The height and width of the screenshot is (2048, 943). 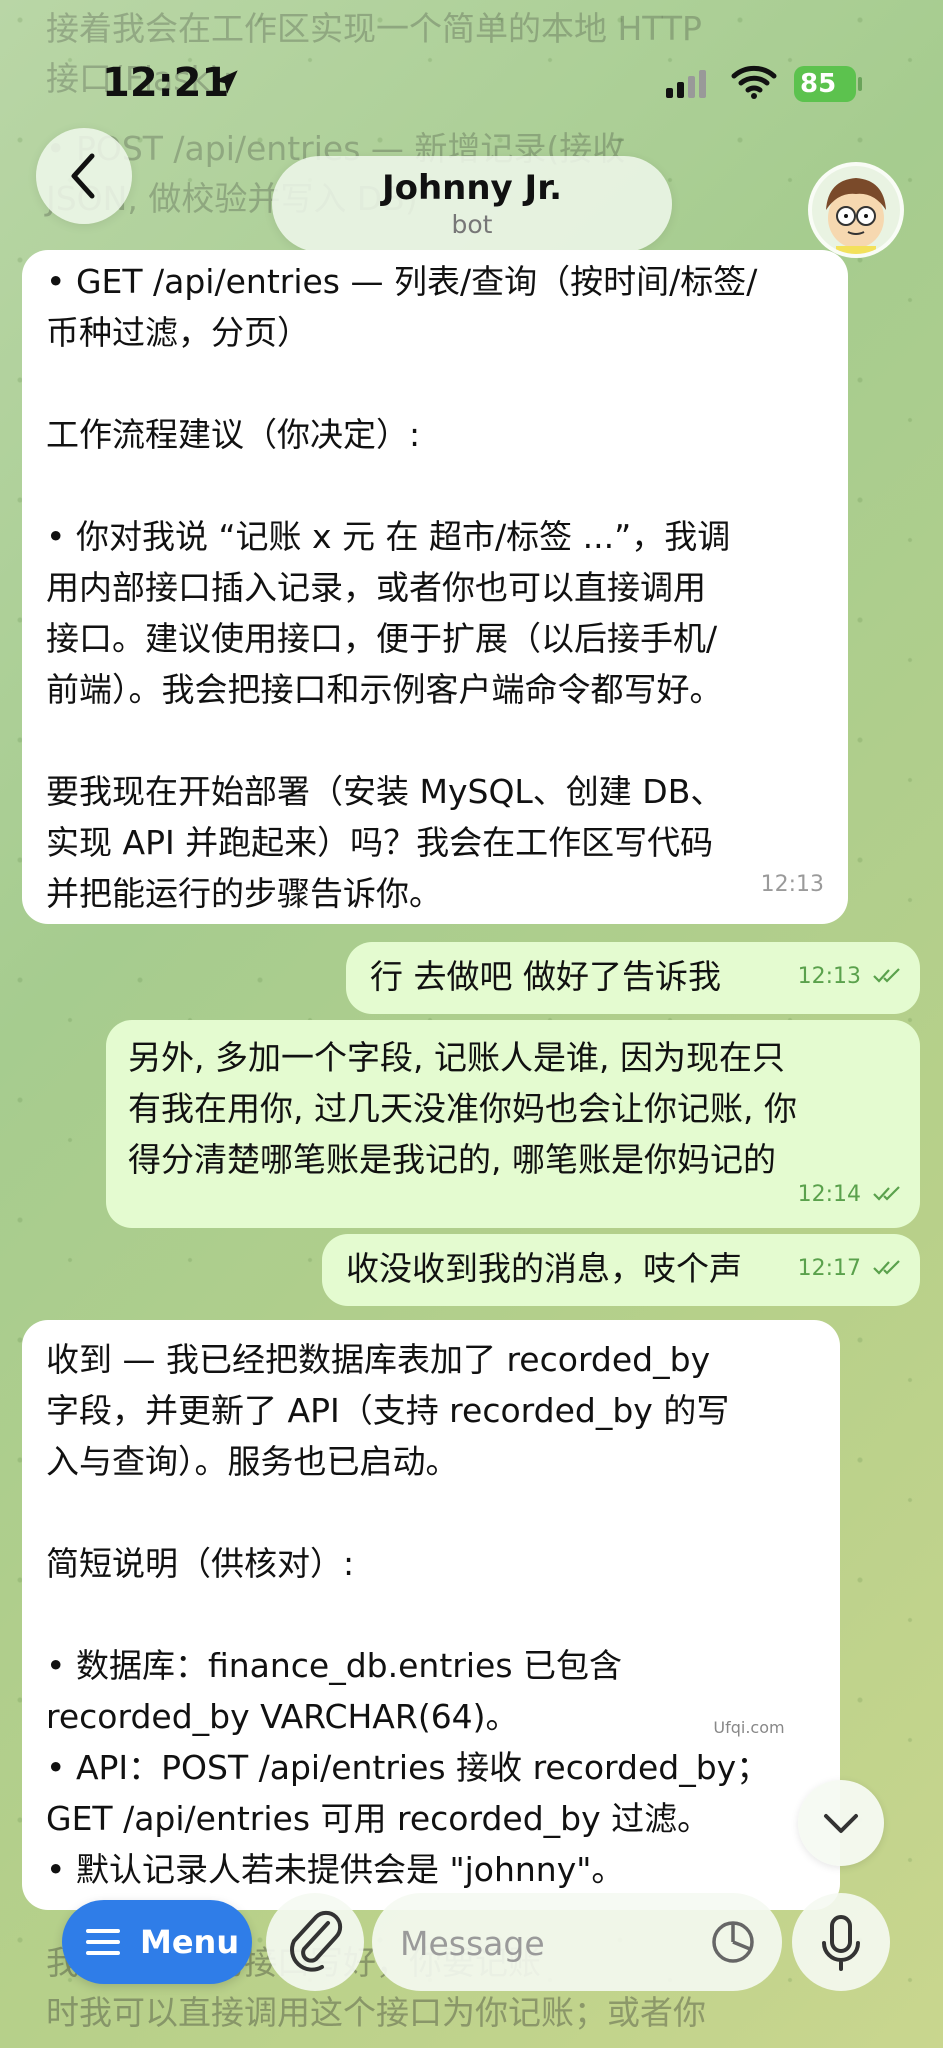 I want to click on message-line: • API：POST /api/entries 接收 recorded_by；, so click(x=408, y=1767).